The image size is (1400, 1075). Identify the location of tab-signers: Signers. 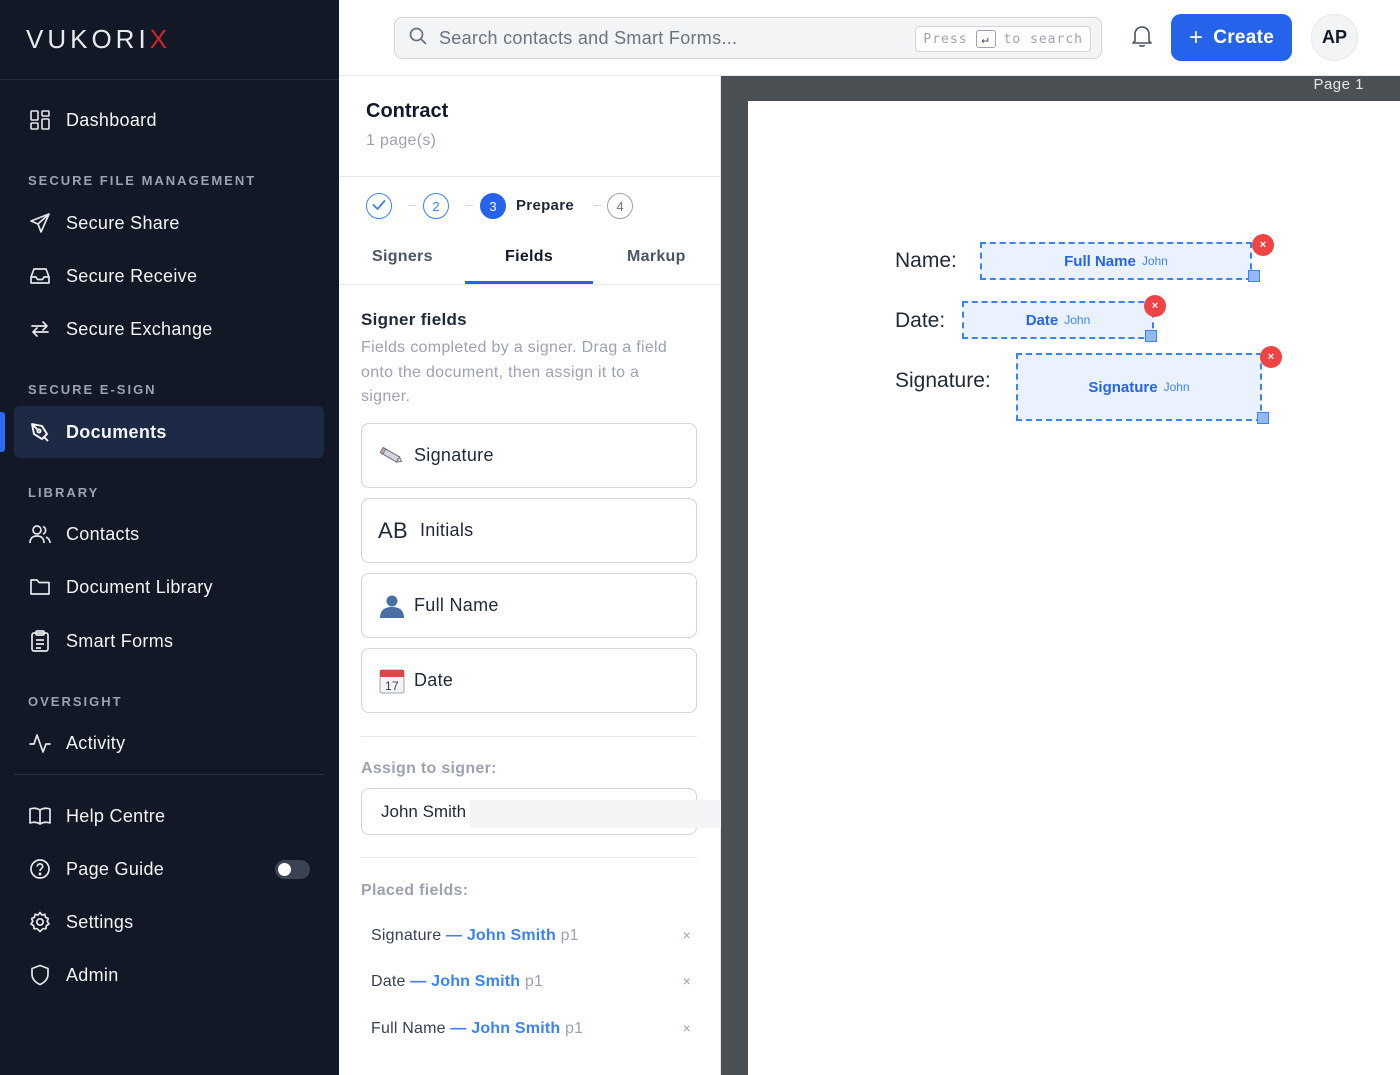
(402, 257).